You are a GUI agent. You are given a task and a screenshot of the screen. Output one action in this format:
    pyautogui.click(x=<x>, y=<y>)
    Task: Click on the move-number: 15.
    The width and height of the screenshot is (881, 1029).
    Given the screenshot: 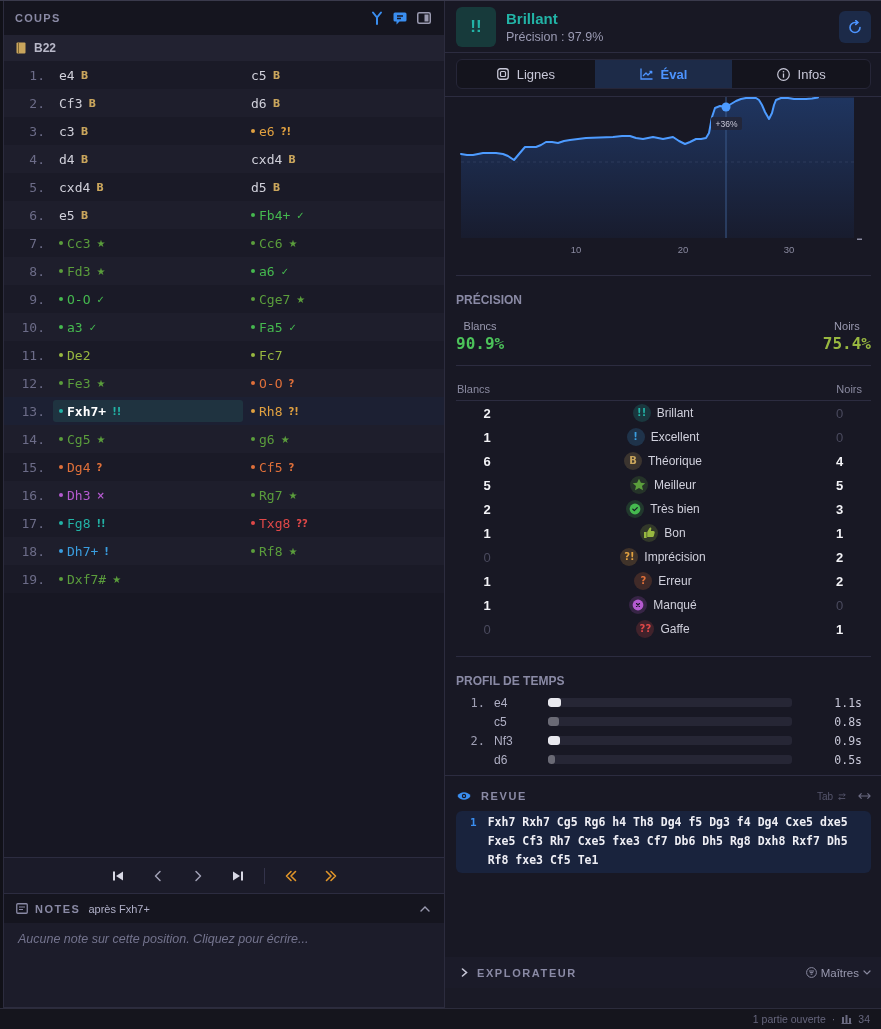 What is the action you would take?
    pyautogui.click(x=32, y=467)
    